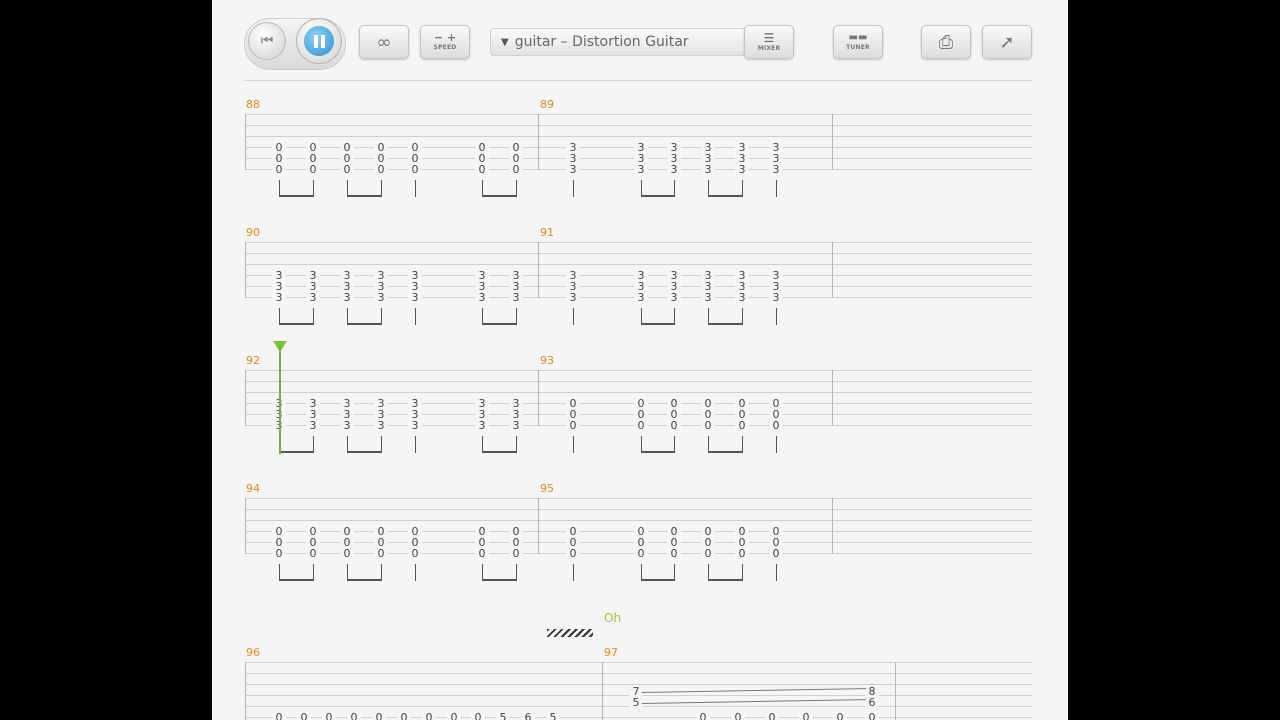  Describe the element at coordinates (445, 37) in the screenshot. I see `speed-icon: − +` at that location.